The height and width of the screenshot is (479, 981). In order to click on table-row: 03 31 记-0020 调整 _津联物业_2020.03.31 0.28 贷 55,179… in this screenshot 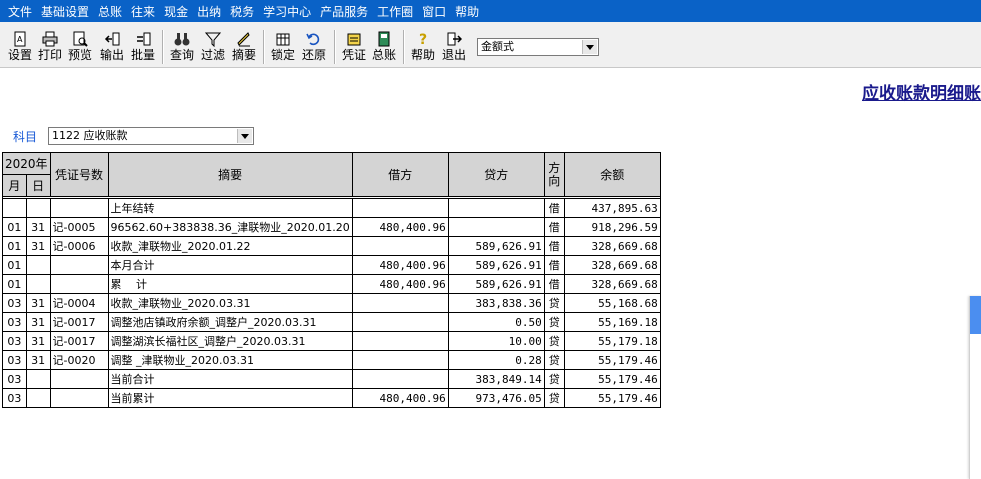, I will do `click(331, 360)`.